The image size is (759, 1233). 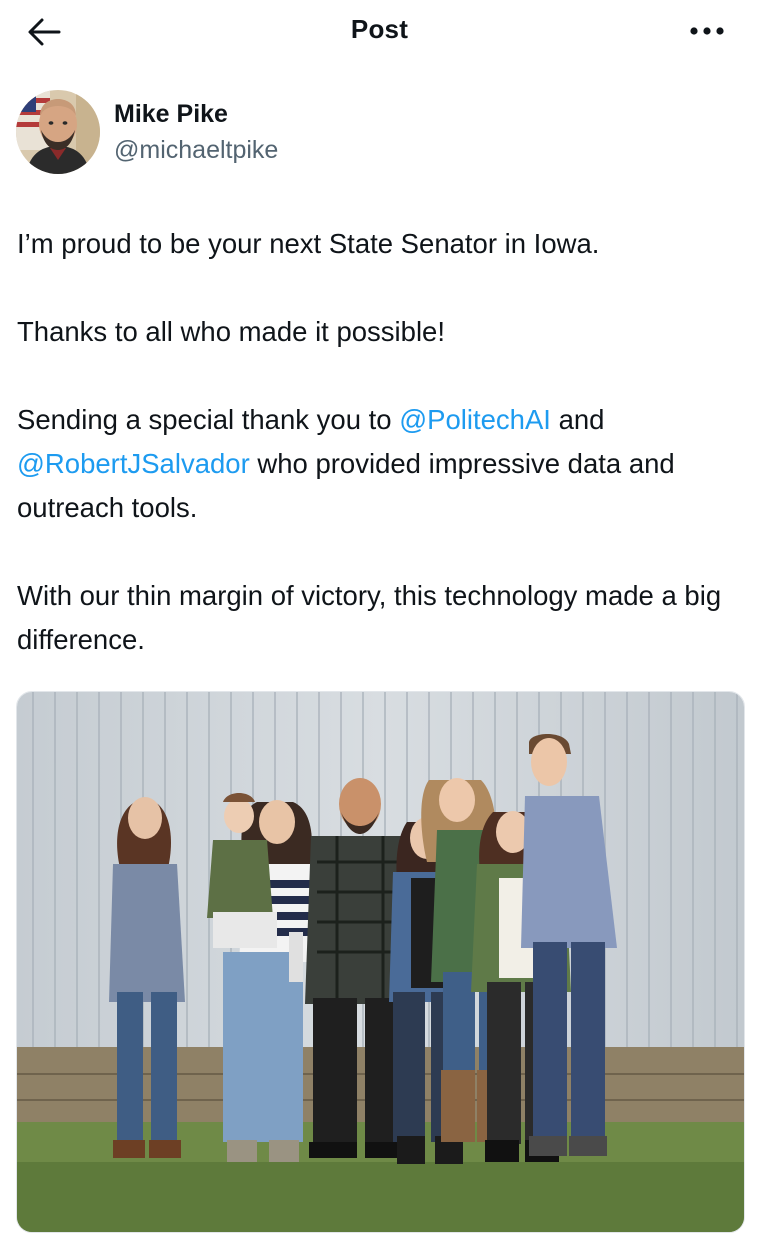 I want to click on post-text-segment: Sending a special thank you to, so click(x=208, y=419).